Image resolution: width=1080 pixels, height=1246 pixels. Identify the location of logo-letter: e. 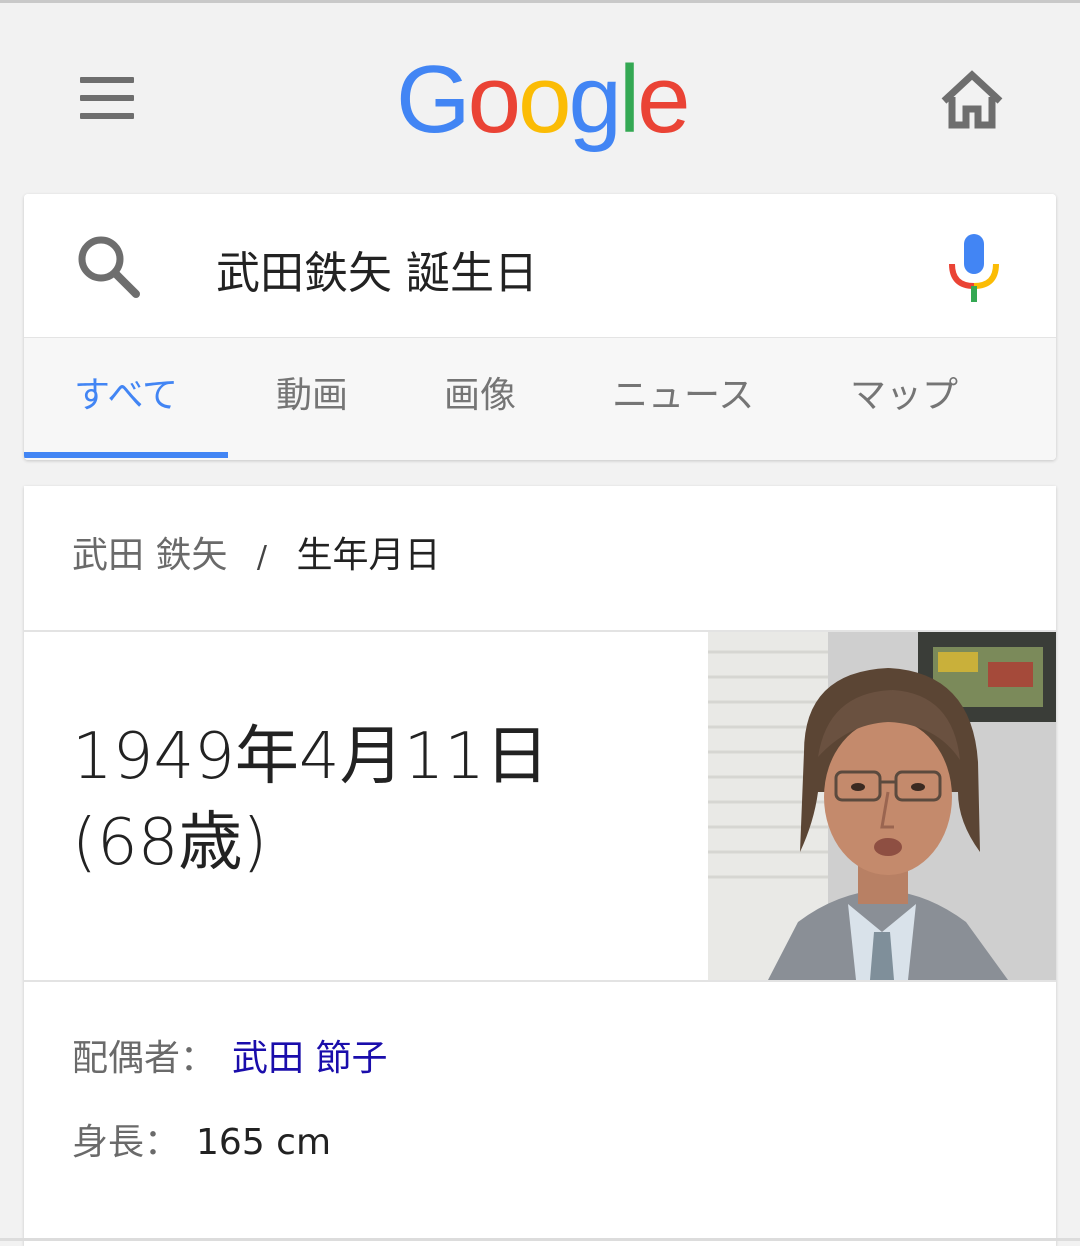
(663, 99).